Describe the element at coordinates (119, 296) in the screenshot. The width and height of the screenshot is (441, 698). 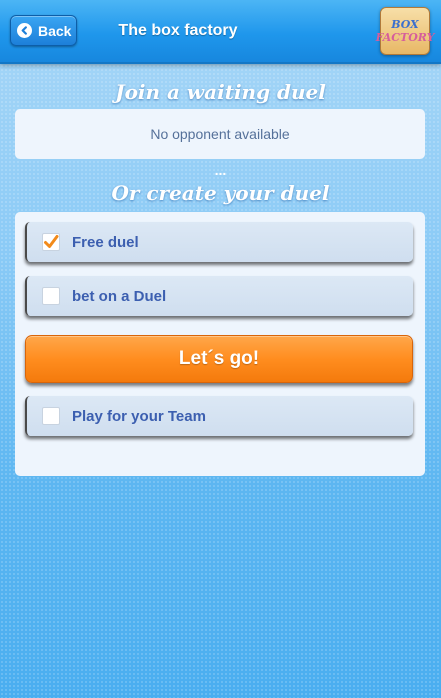
I see `option-label: bet on a Duel` at that location.